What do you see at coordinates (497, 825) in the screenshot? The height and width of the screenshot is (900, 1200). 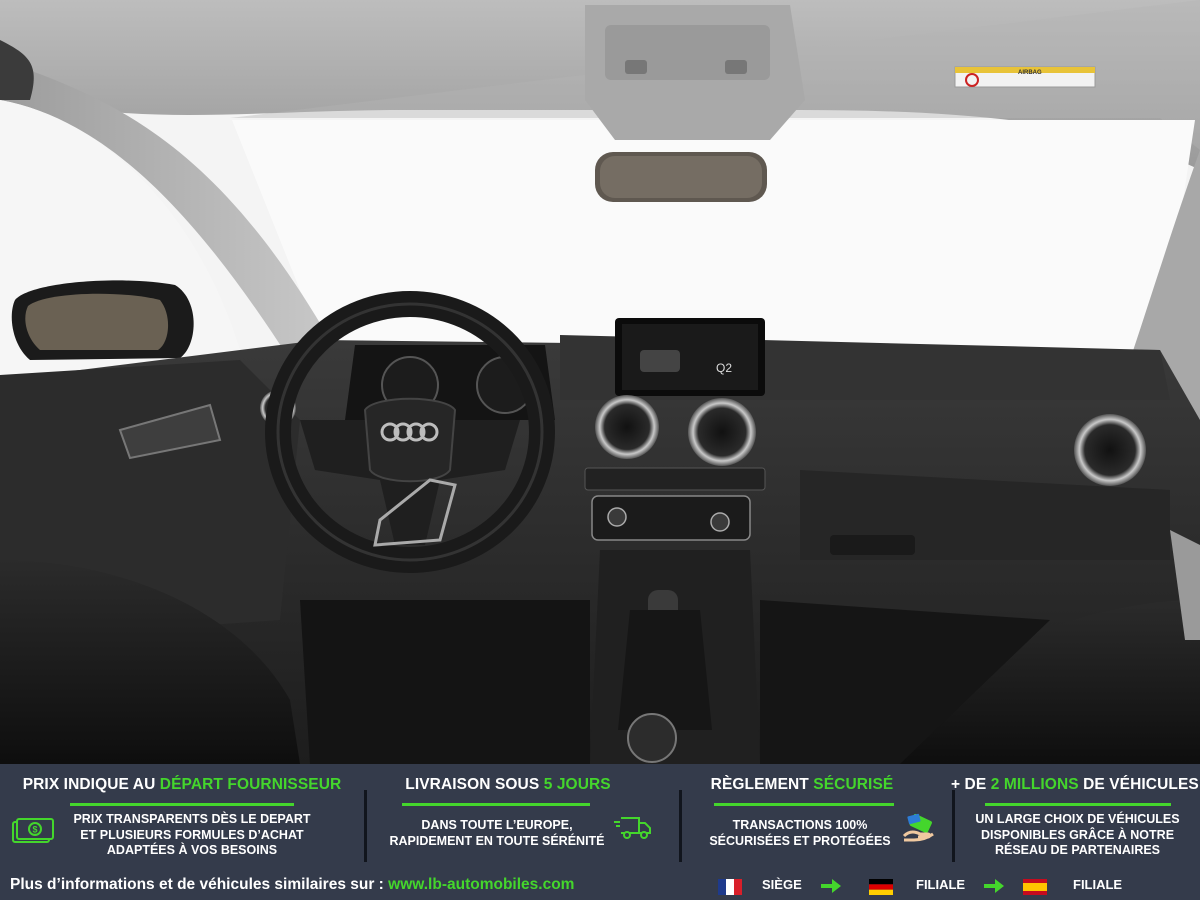 I see `description-line: DANS TOUTE L’EUROPE,` at bounding box center [497, 825].